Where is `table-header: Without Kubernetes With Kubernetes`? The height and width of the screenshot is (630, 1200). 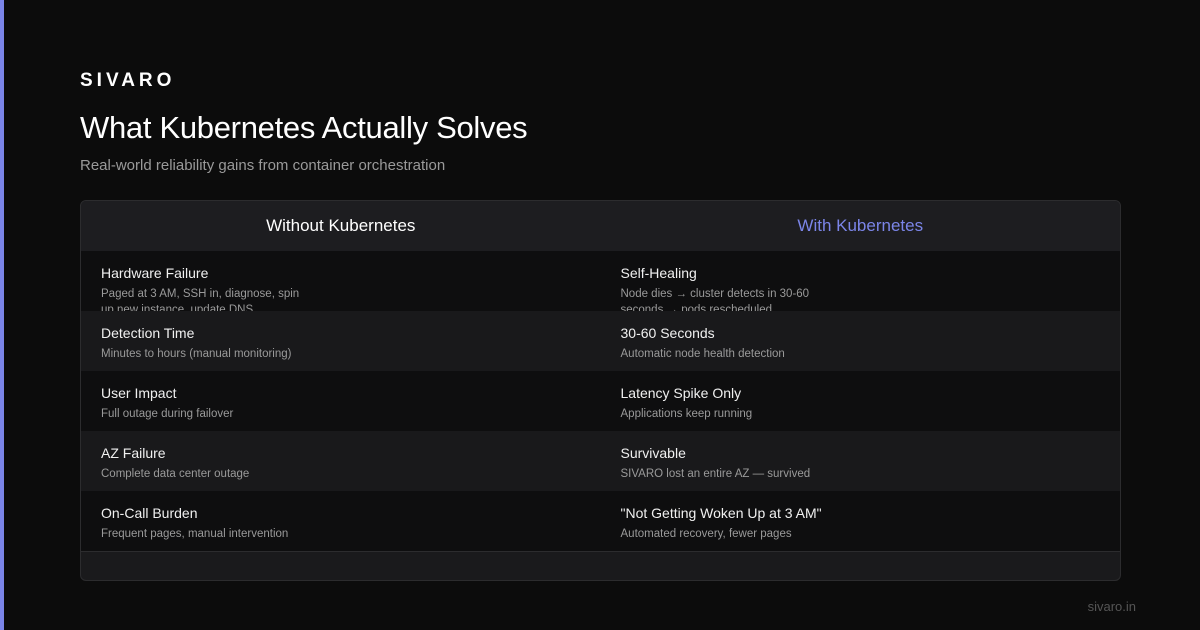 table-header: Without Kubernetes With Kubernetes is located at coordinates (600, 226).